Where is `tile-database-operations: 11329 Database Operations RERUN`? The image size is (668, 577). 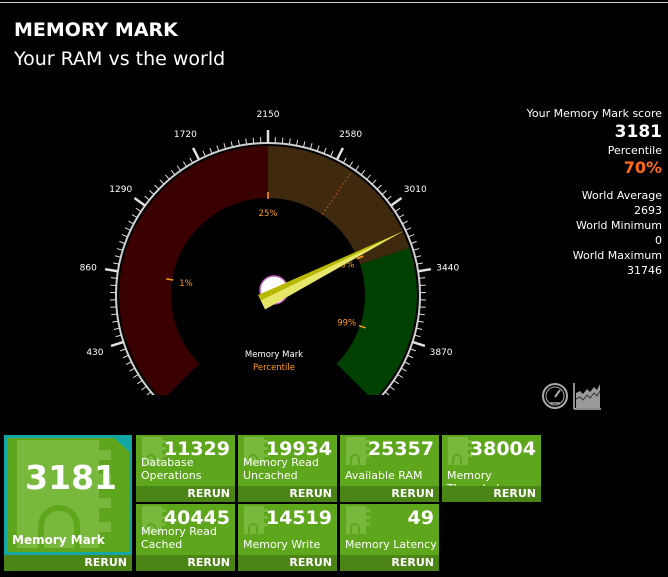
tile-database-operations: 11329 Database Operations RERUN is located at coordinates (185, 468).